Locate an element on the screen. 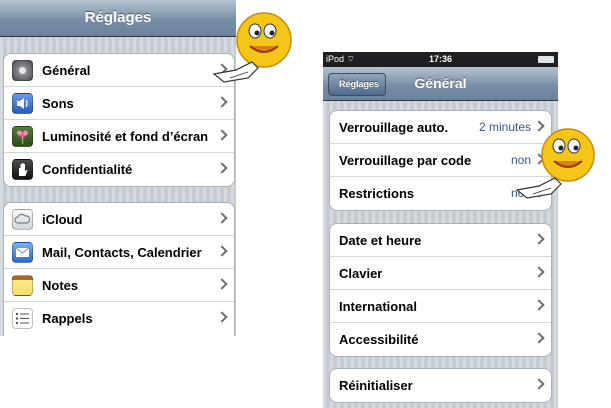  right-nav-title: Général is located at coordinates (440, 83).